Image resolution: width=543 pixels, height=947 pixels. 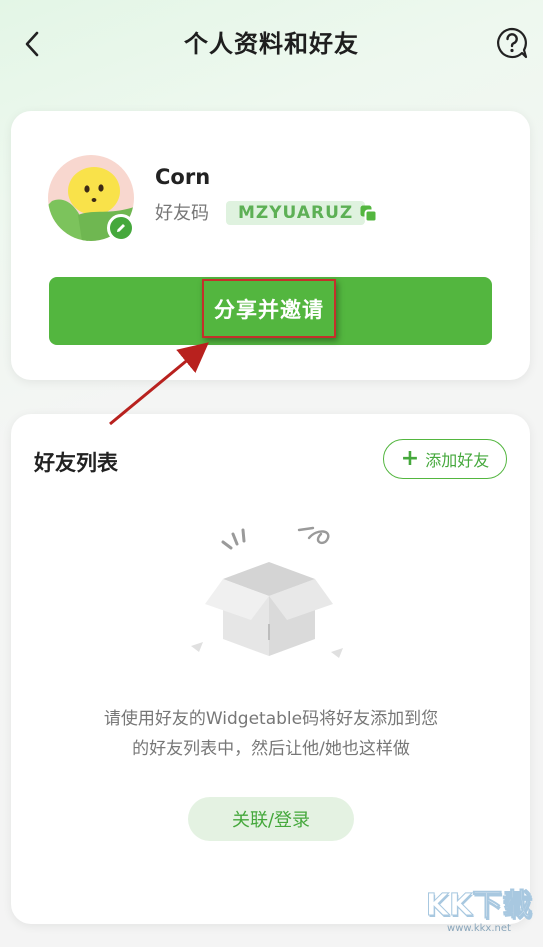 I want to click on header: 个人资料和好友, so click(x=271, y=44).